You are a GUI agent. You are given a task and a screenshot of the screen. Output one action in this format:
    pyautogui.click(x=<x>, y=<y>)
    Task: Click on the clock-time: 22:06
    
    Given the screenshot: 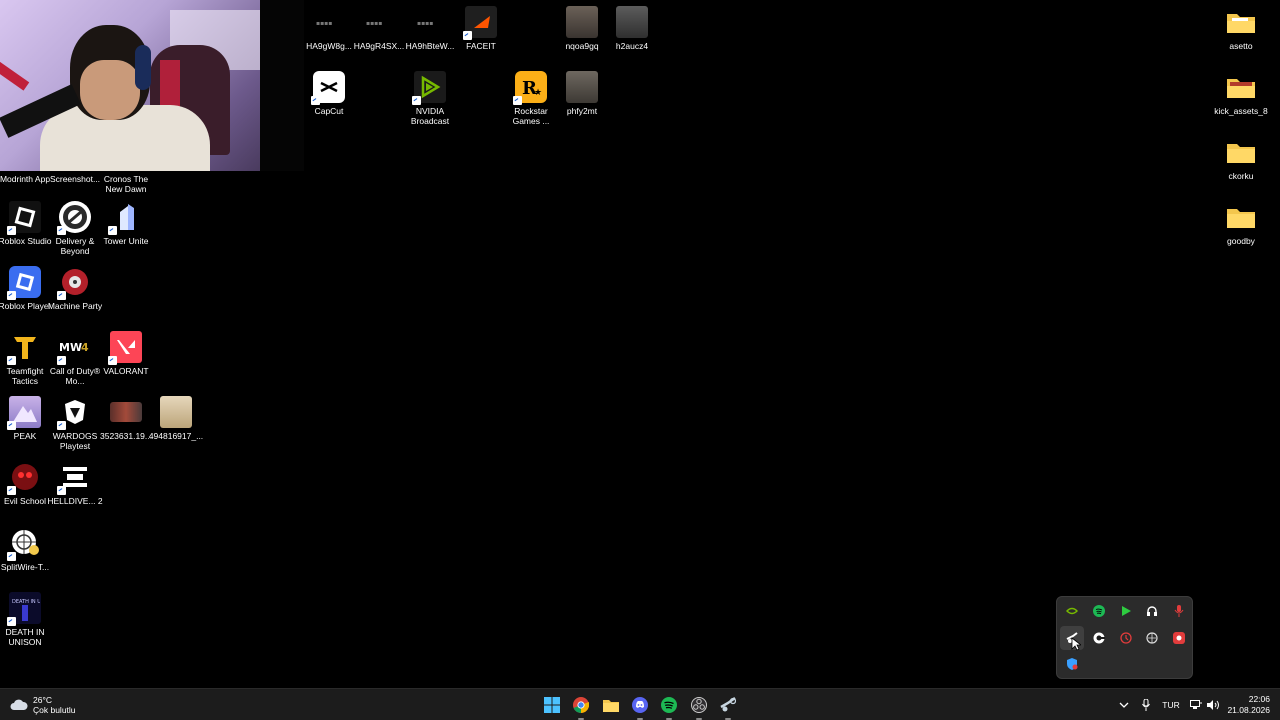 What is the action you would take?
    pyautogui.click(x=1259, y=699)
    